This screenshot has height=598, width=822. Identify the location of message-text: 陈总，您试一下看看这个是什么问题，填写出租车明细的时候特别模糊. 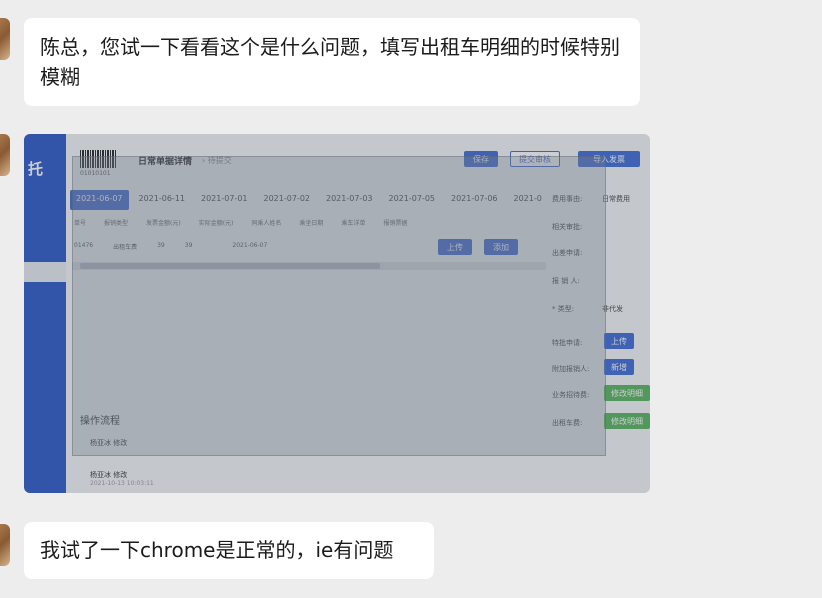
(330, 62).